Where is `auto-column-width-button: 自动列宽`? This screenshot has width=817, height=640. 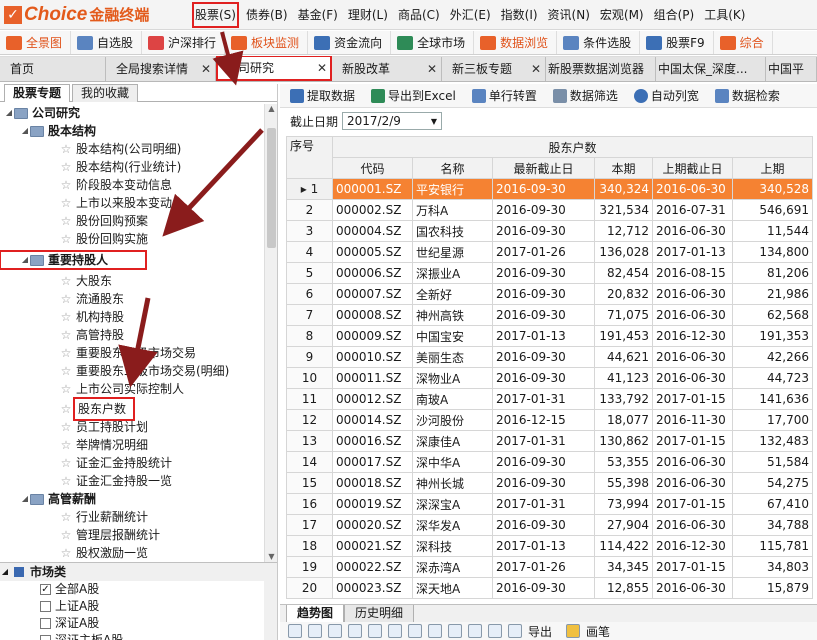
auto-column-width-button: 自动列宽 is located at coordinates (664, 96).